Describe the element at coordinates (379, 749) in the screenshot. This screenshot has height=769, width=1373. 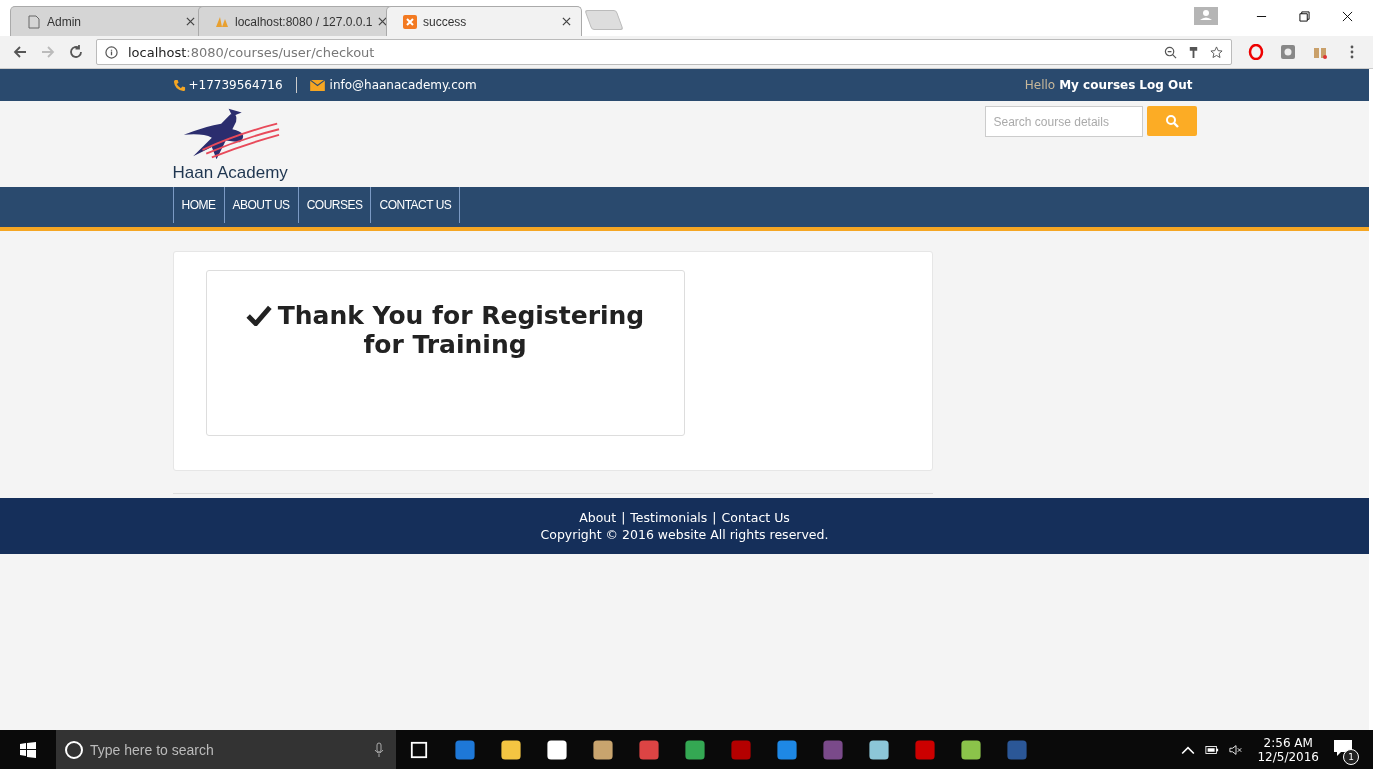
I see `microphone-icon` at that location.